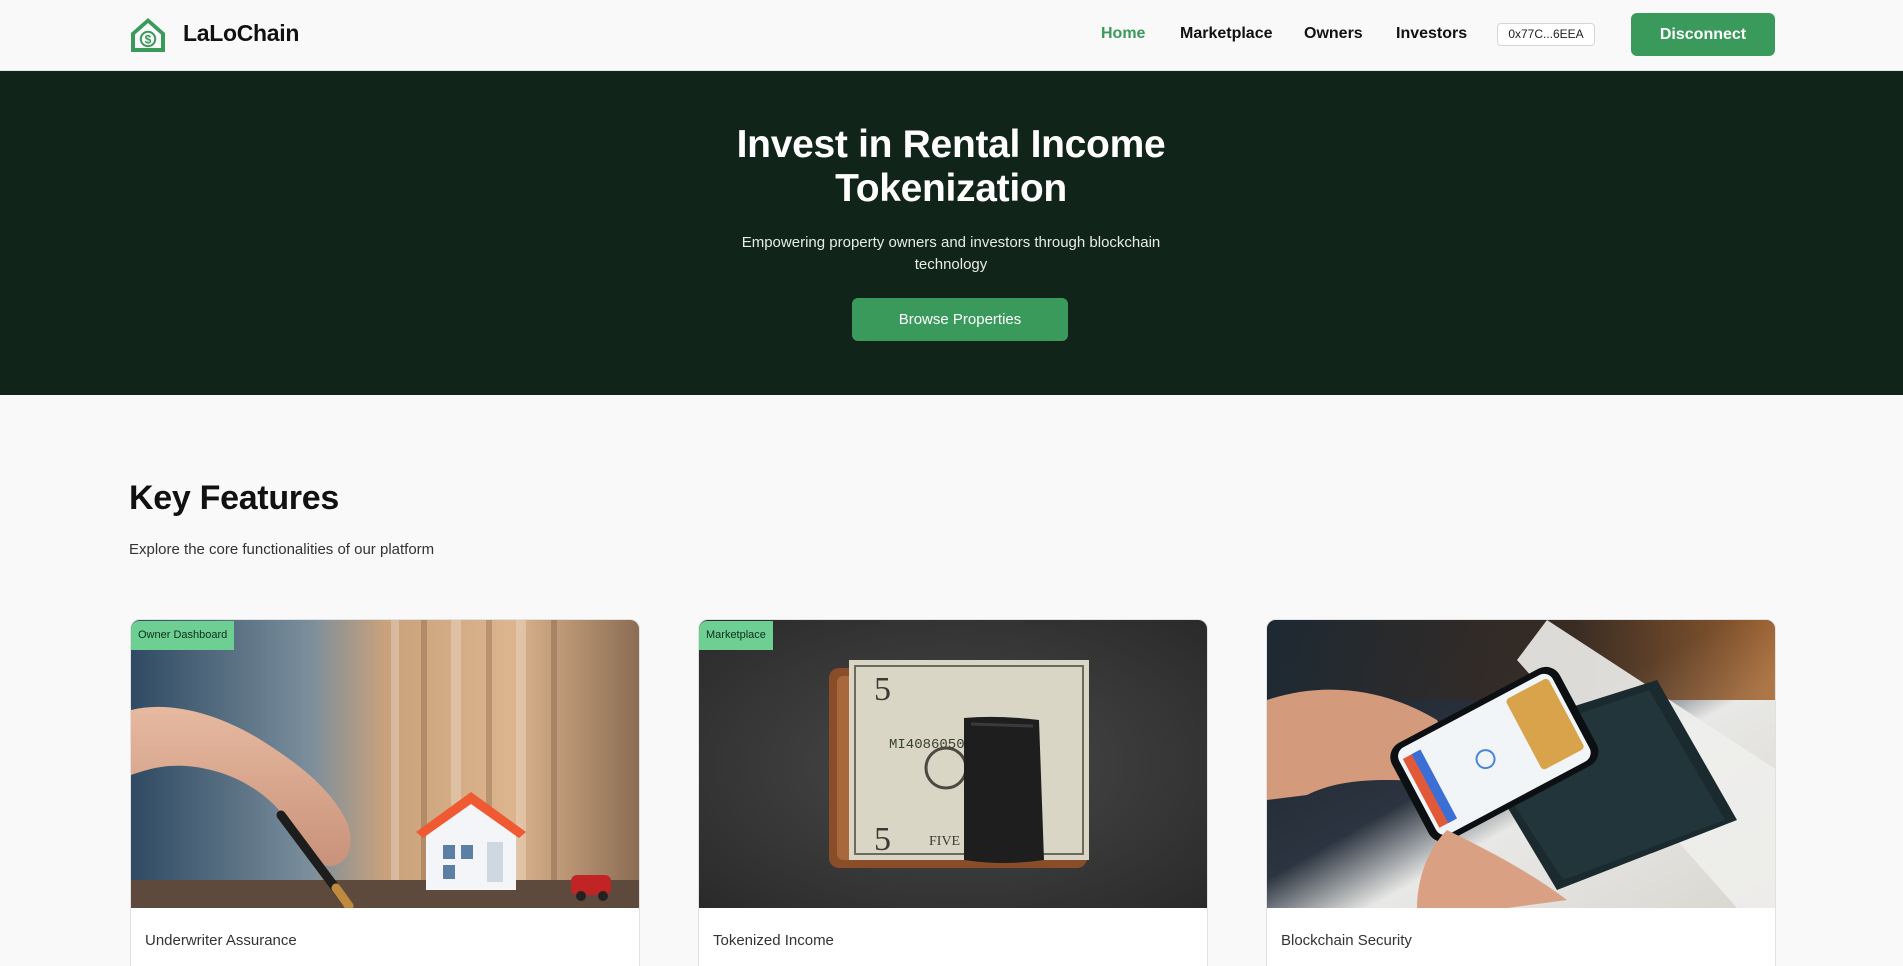 The width and height of the screenshot is (1903, 966). Describe the element at coordinates (951, 166) in the screenshot. I see `hero-title: Invest in Rental Income Tokenization` at that location.